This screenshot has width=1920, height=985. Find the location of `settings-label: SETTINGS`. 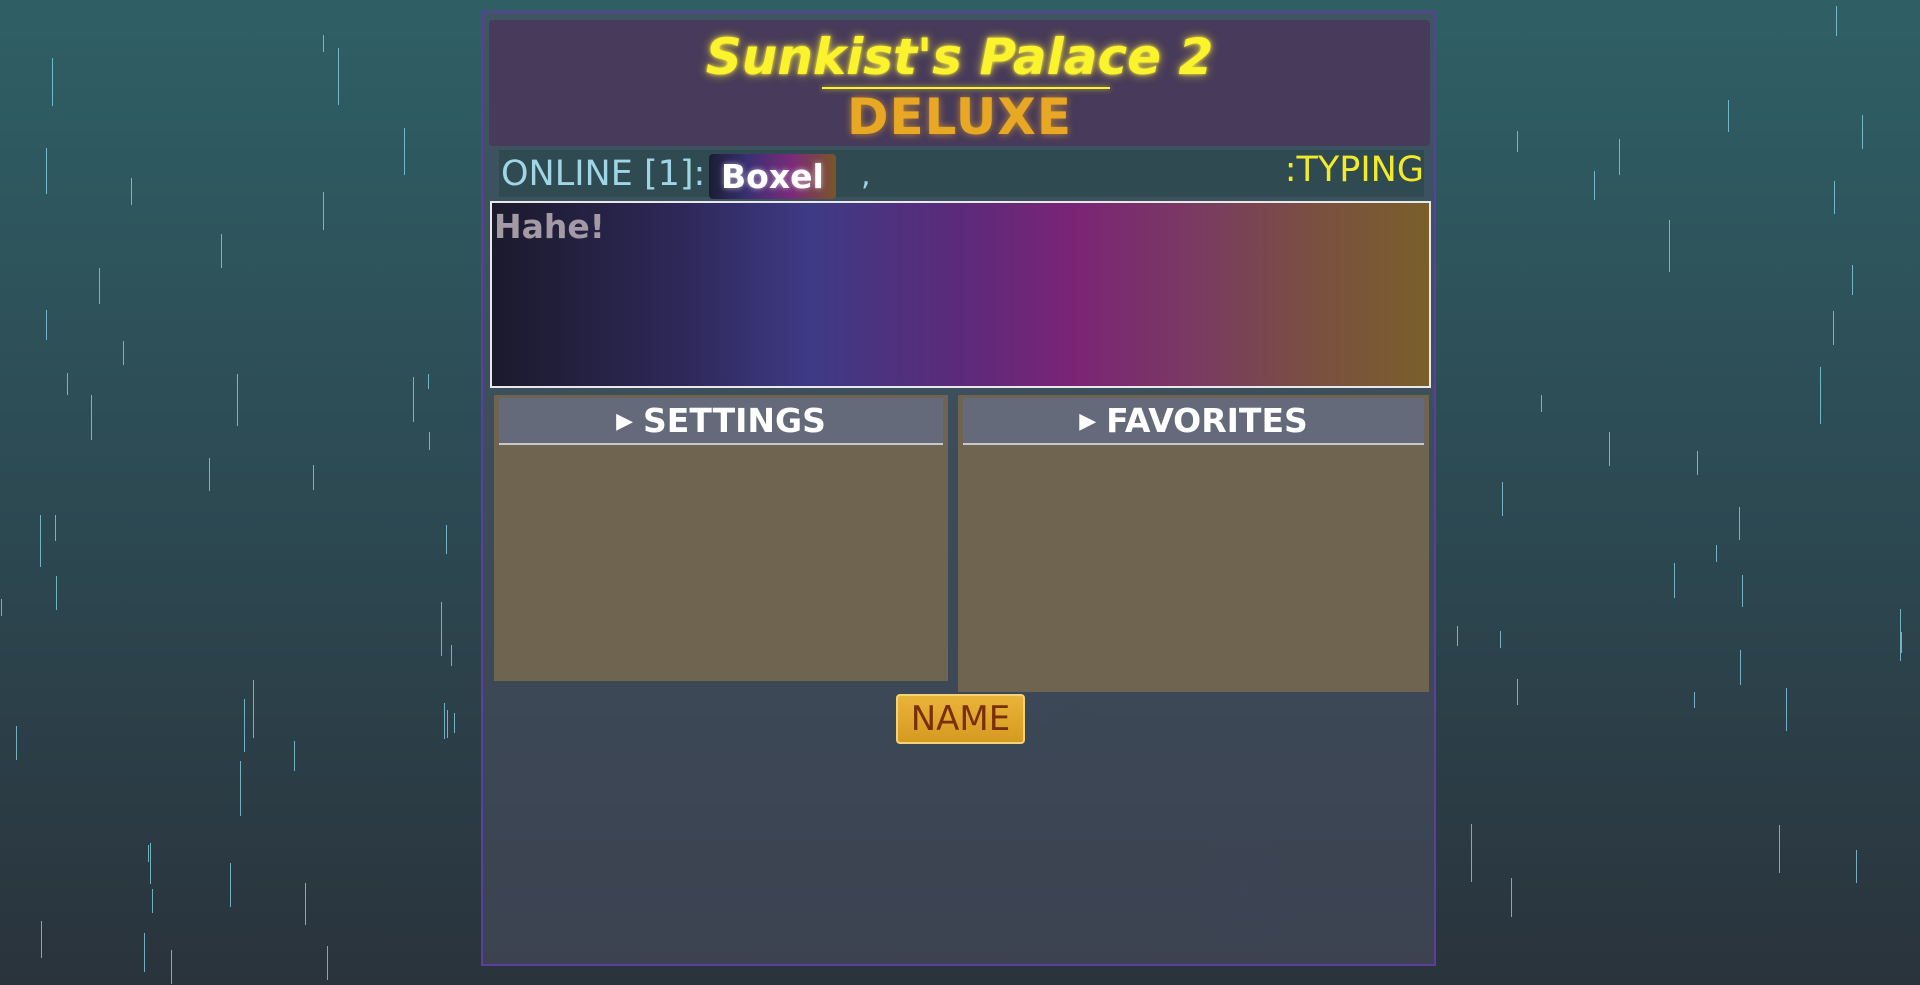

settings-label: SETTINGS is located at coordinates (734, 420).